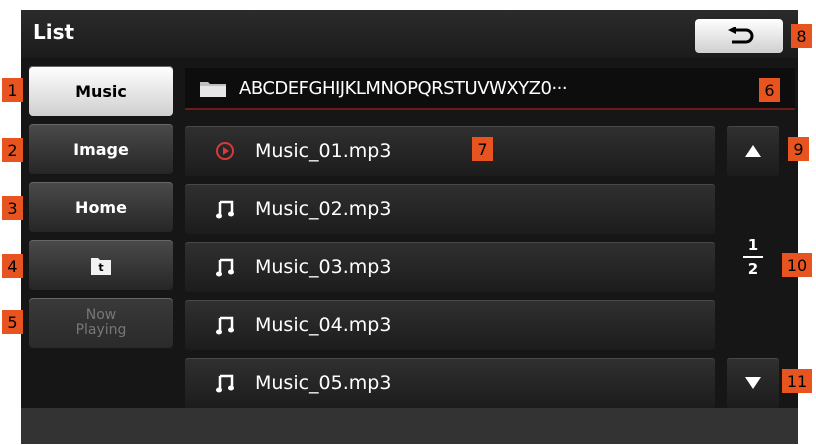 This screenshot has height=445, width=816. I want to click on folder-icon, so click(213, 89).